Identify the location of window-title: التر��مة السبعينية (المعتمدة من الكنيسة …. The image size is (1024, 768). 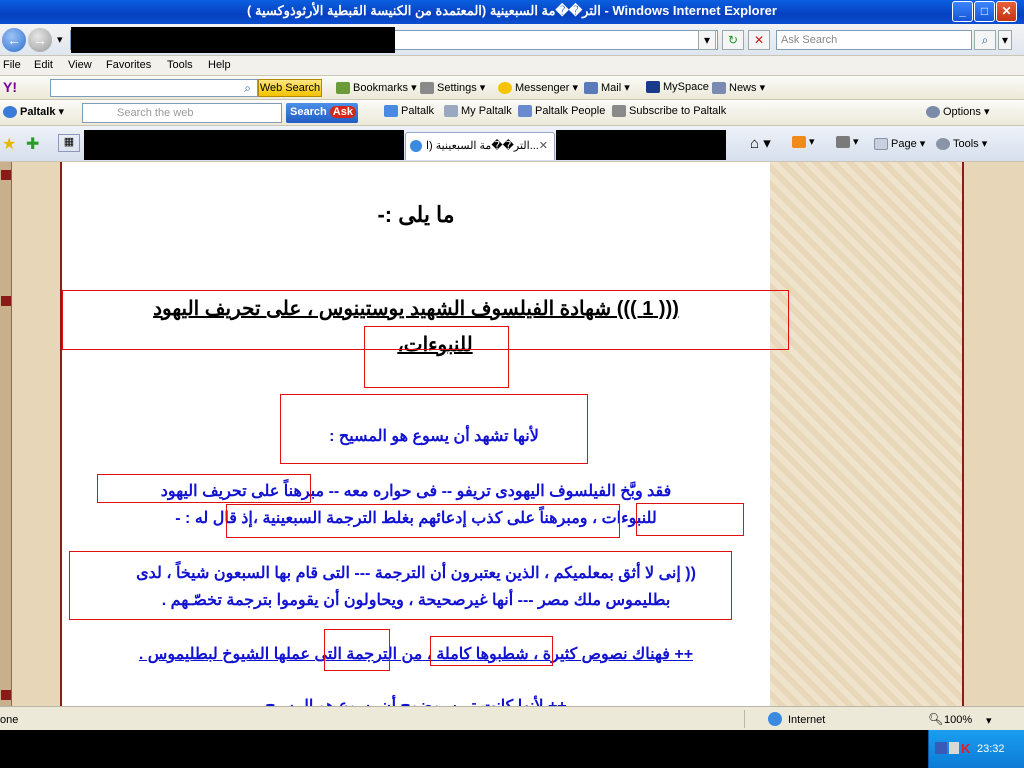
(512, 10).